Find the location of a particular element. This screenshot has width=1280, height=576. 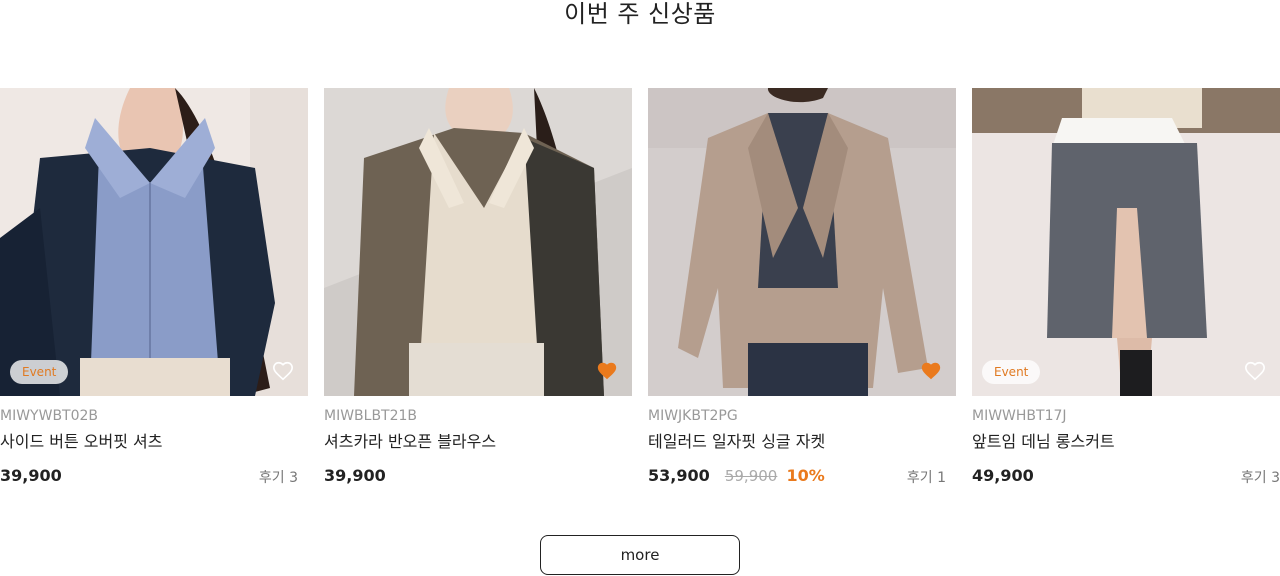

product-photo-blouse is located at coordinates (478, 242).